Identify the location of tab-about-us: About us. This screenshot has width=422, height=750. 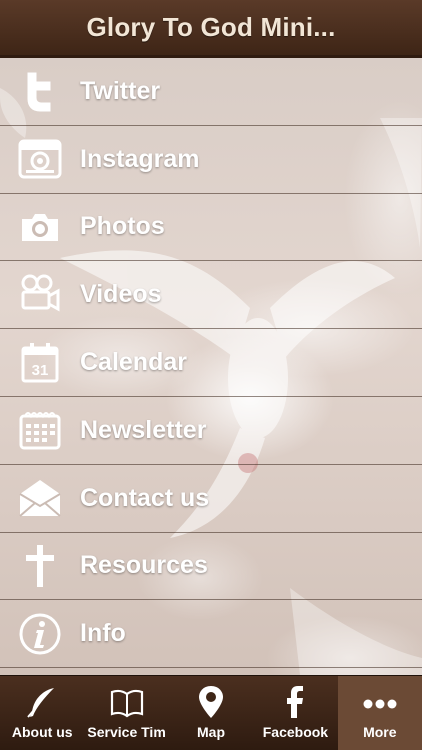
(42, 713).